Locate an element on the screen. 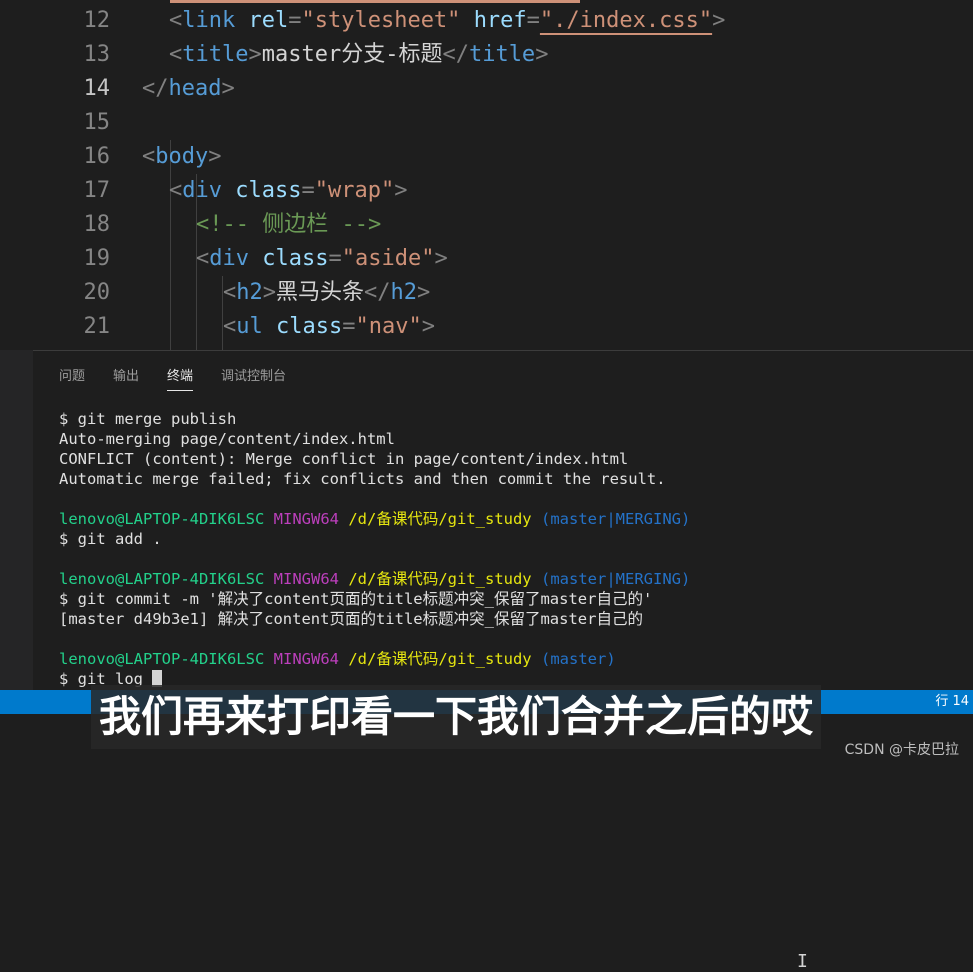 Image resolution: width=973 pixels, height=972 pixels. code-text: </head> is located at coordinates (188, 89).